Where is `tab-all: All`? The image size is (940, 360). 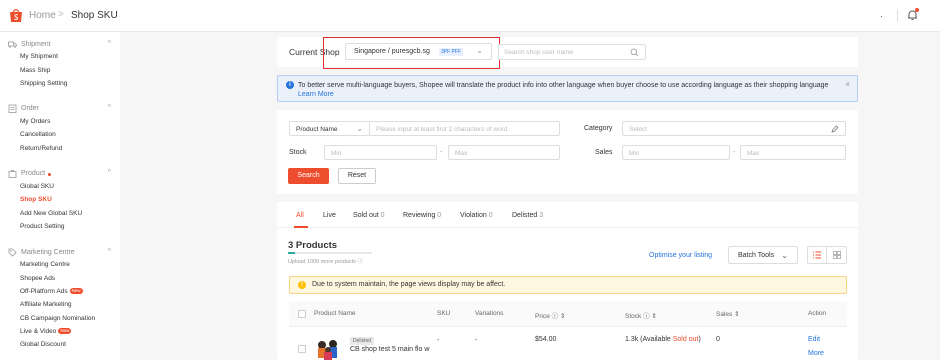
tab-all: All is located at coordinates (300, 215).